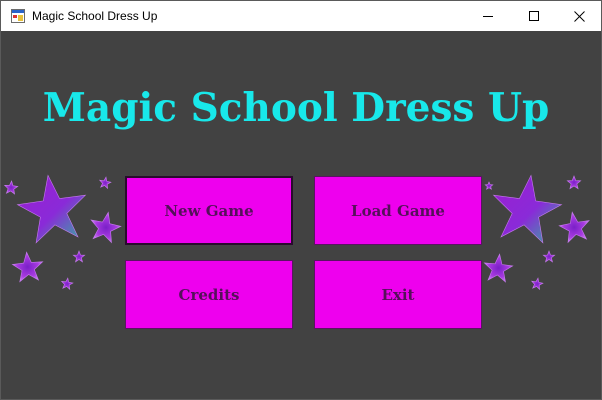 The height and width of the screenshot is (400, 602). I want to click on minimize-icon, so click(488, 16).